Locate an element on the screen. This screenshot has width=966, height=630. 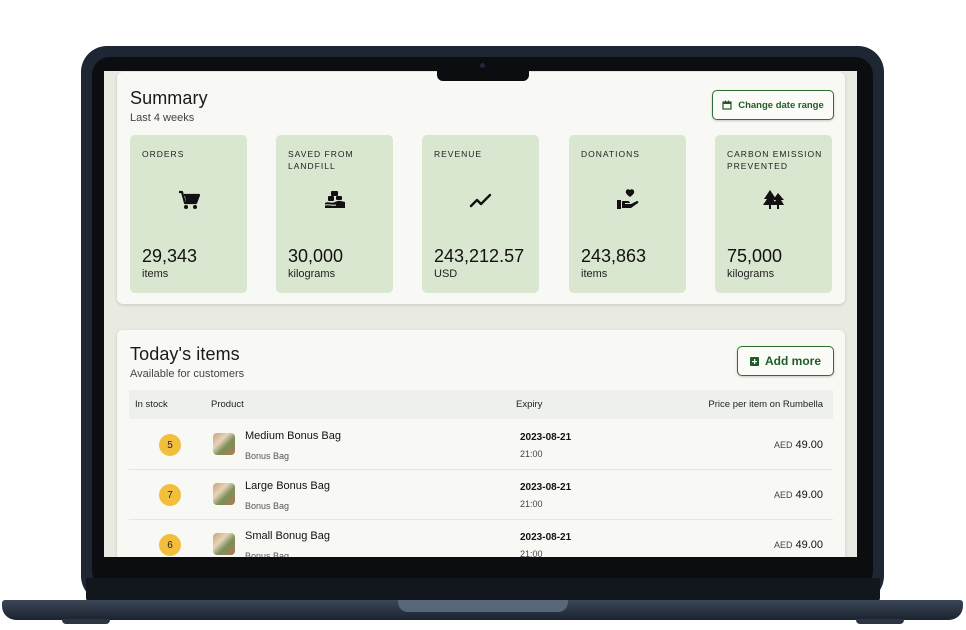
stat-label: SAVED FROM LANDFILL is located at coordinates (321, 160).